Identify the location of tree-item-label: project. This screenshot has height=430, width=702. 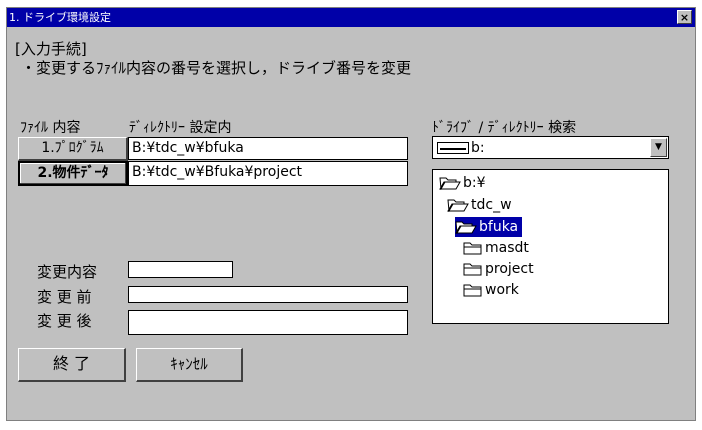
(509, 269).